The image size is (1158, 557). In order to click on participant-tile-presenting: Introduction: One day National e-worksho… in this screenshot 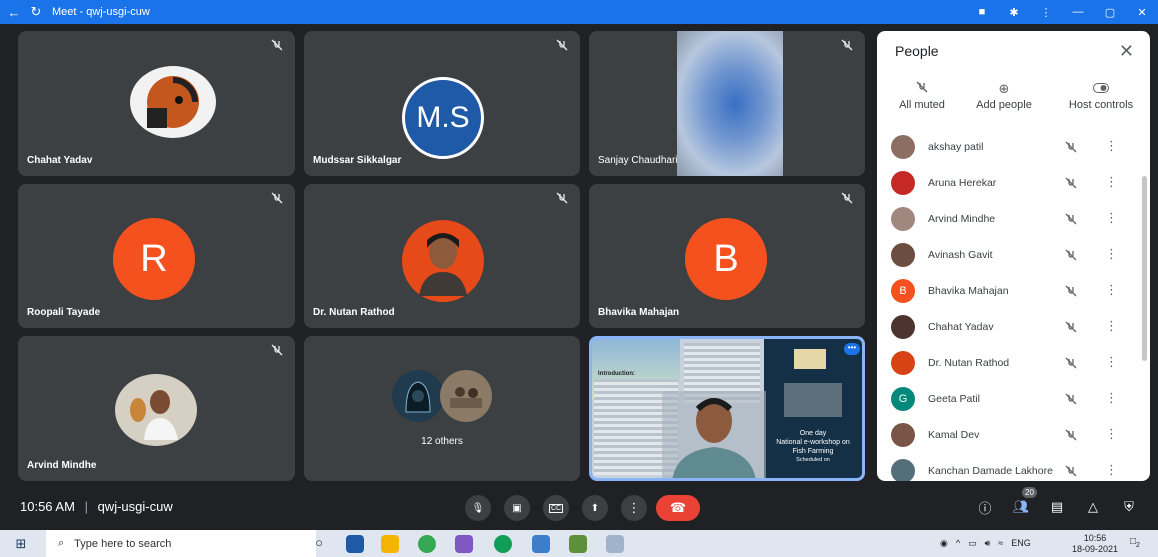, I will do `click(727, 408)`.